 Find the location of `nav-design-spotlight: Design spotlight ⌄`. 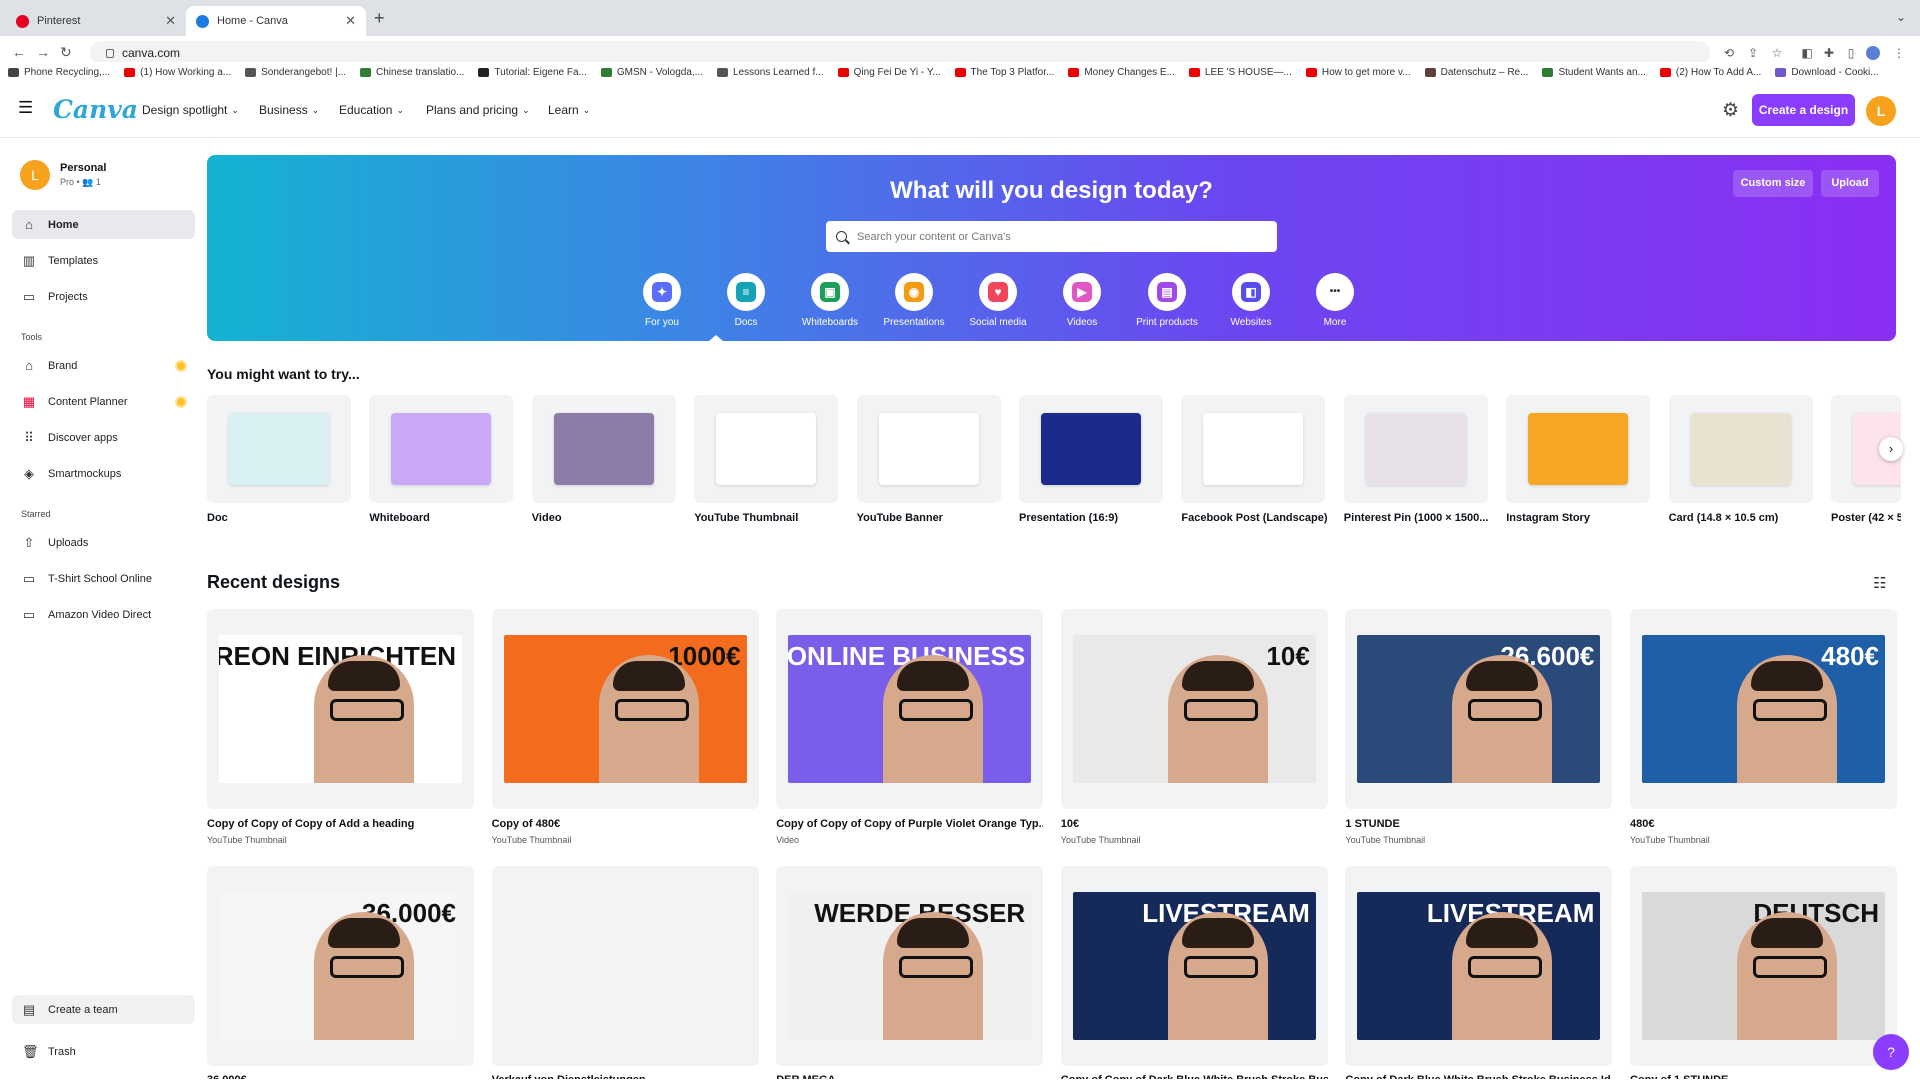

nav-design-spotlight: Design spotlight ⌄ is located at coordinates (190, 110).